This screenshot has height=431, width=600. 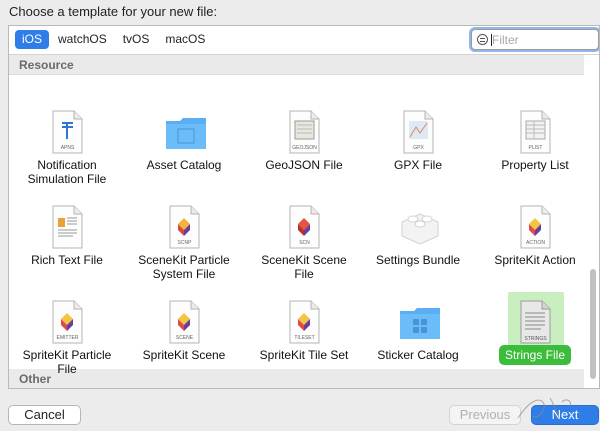 I want to click on gpx-file-icon: GPX, so click(x=418, y=132).